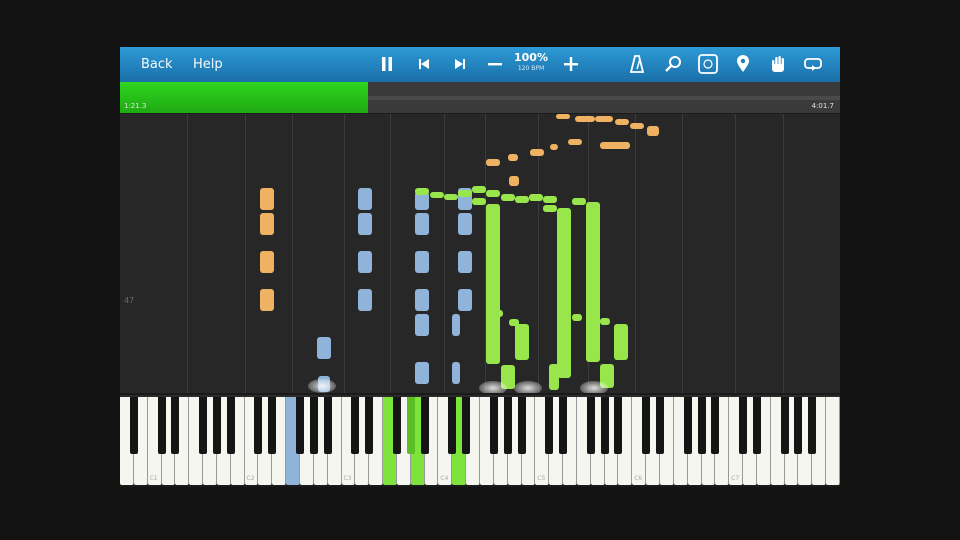 This screenshot has width=960, height=540. Describe the element at coordinates (208, 64) in the screenshot. I see `help-button: Help` at that location.